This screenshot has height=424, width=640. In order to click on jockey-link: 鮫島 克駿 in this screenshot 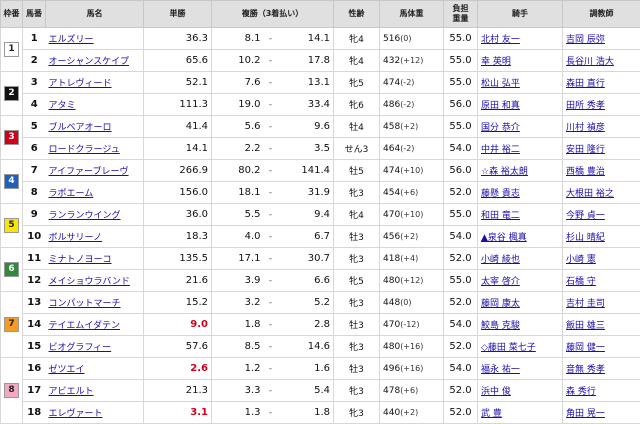, I will do `click(500, 326)`.